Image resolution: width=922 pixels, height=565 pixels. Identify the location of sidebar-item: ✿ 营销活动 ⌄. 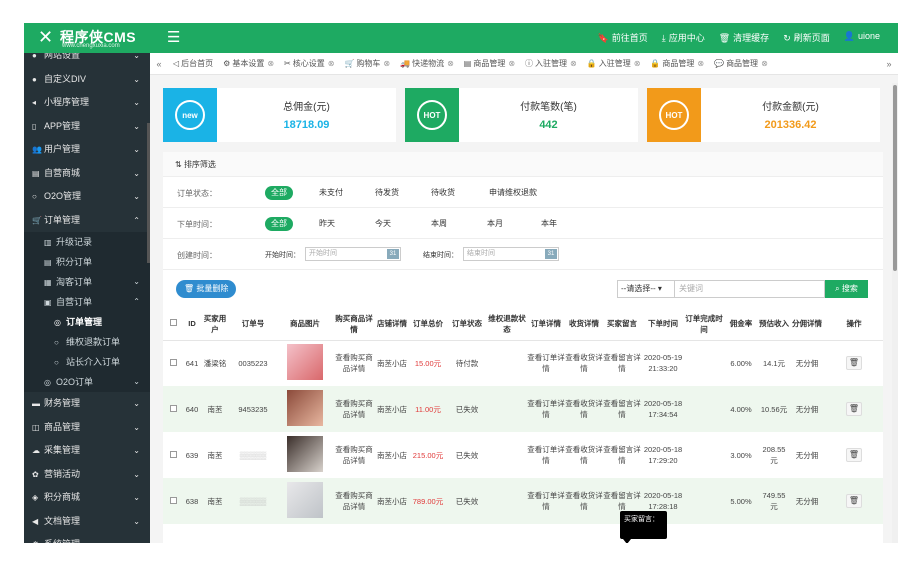
(87, 475).